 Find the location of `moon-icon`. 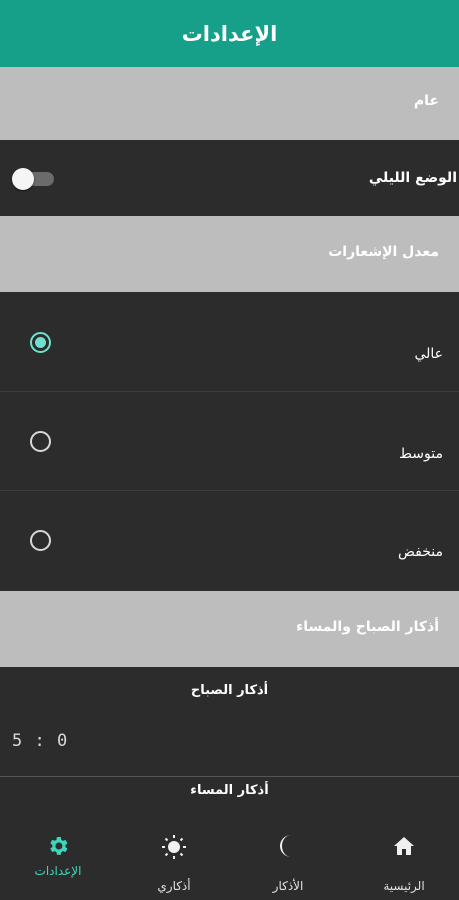

moon-icon is located at coordinates (285, 846).